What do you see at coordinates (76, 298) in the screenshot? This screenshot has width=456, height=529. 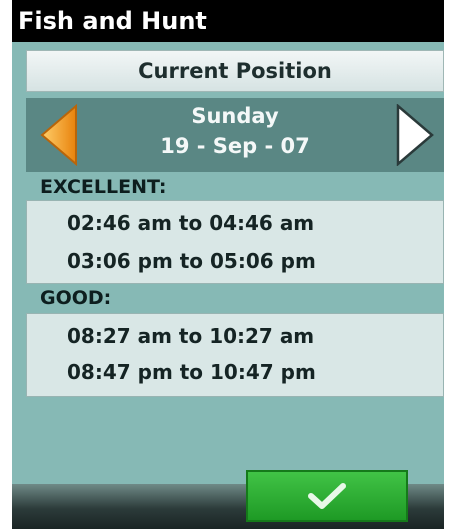 I see `good-label: GOOD:` at bounding box center [76, 298].